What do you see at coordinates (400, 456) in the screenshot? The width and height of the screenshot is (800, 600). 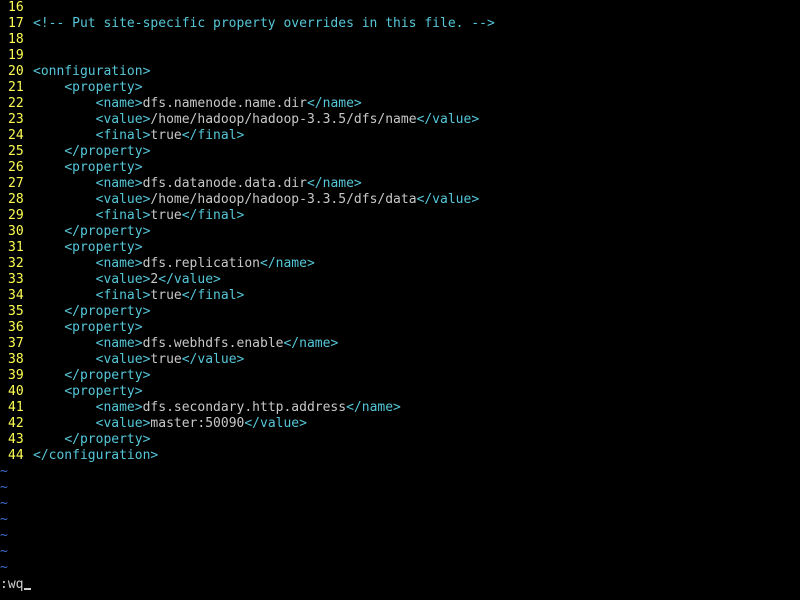 I see `editor-line: 44 </configuration>` at bounding box center [400, 456].